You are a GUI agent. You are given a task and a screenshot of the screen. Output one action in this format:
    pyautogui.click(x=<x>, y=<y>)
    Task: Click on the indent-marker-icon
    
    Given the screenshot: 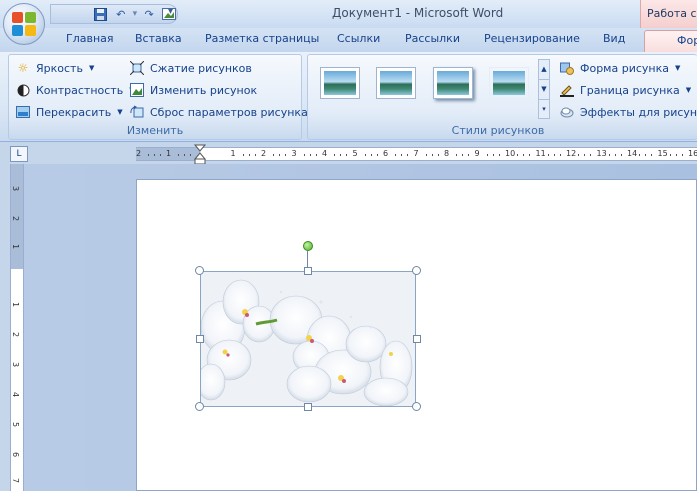 What is the action you would take?
    pyautogui.click(x=200, y=155)
    